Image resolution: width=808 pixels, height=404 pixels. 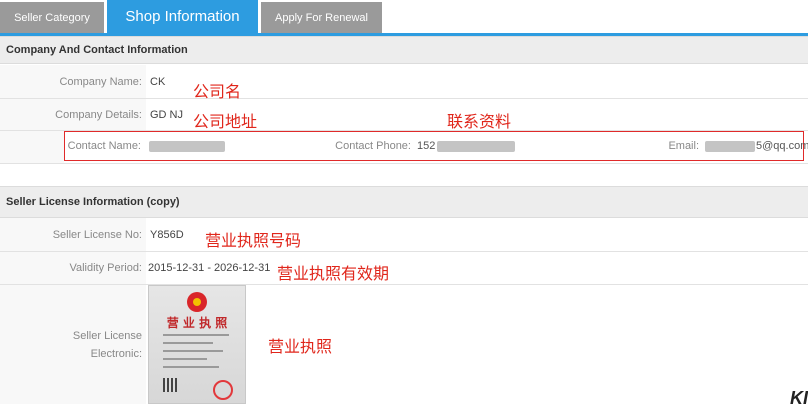 What do you see at coordinates (73, 234) in the screenshot?
I see `license-no-label: Seller License No:` at bounding box center [73, 234].